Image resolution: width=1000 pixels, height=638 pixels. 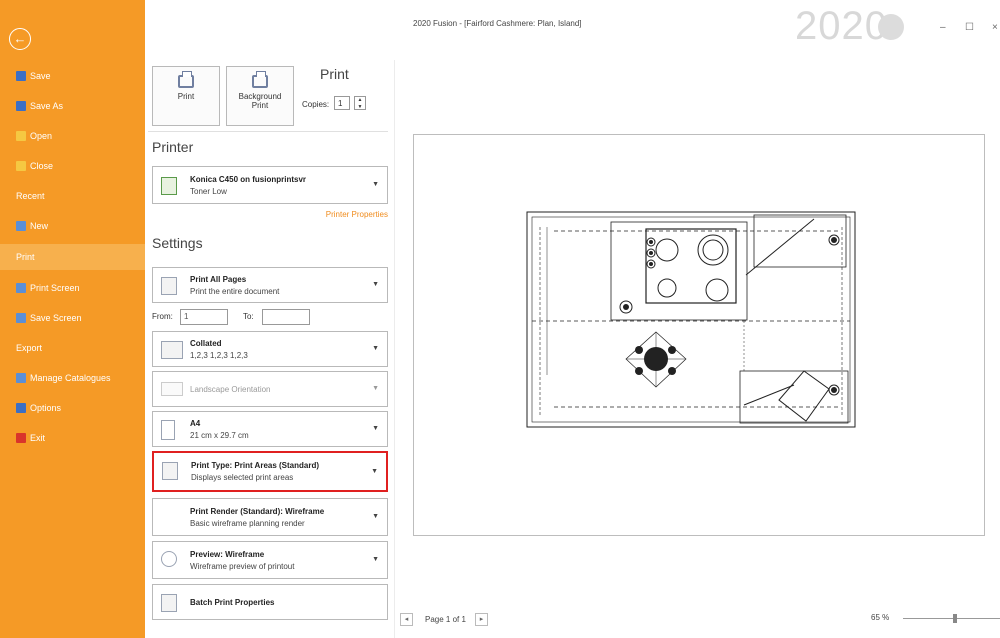 What do you see at coordinates (219, 355) in the screenshot?
I see `collate-desc: 1,2,3 1,2,3 1,2,3` at bounding box center [219, 355].